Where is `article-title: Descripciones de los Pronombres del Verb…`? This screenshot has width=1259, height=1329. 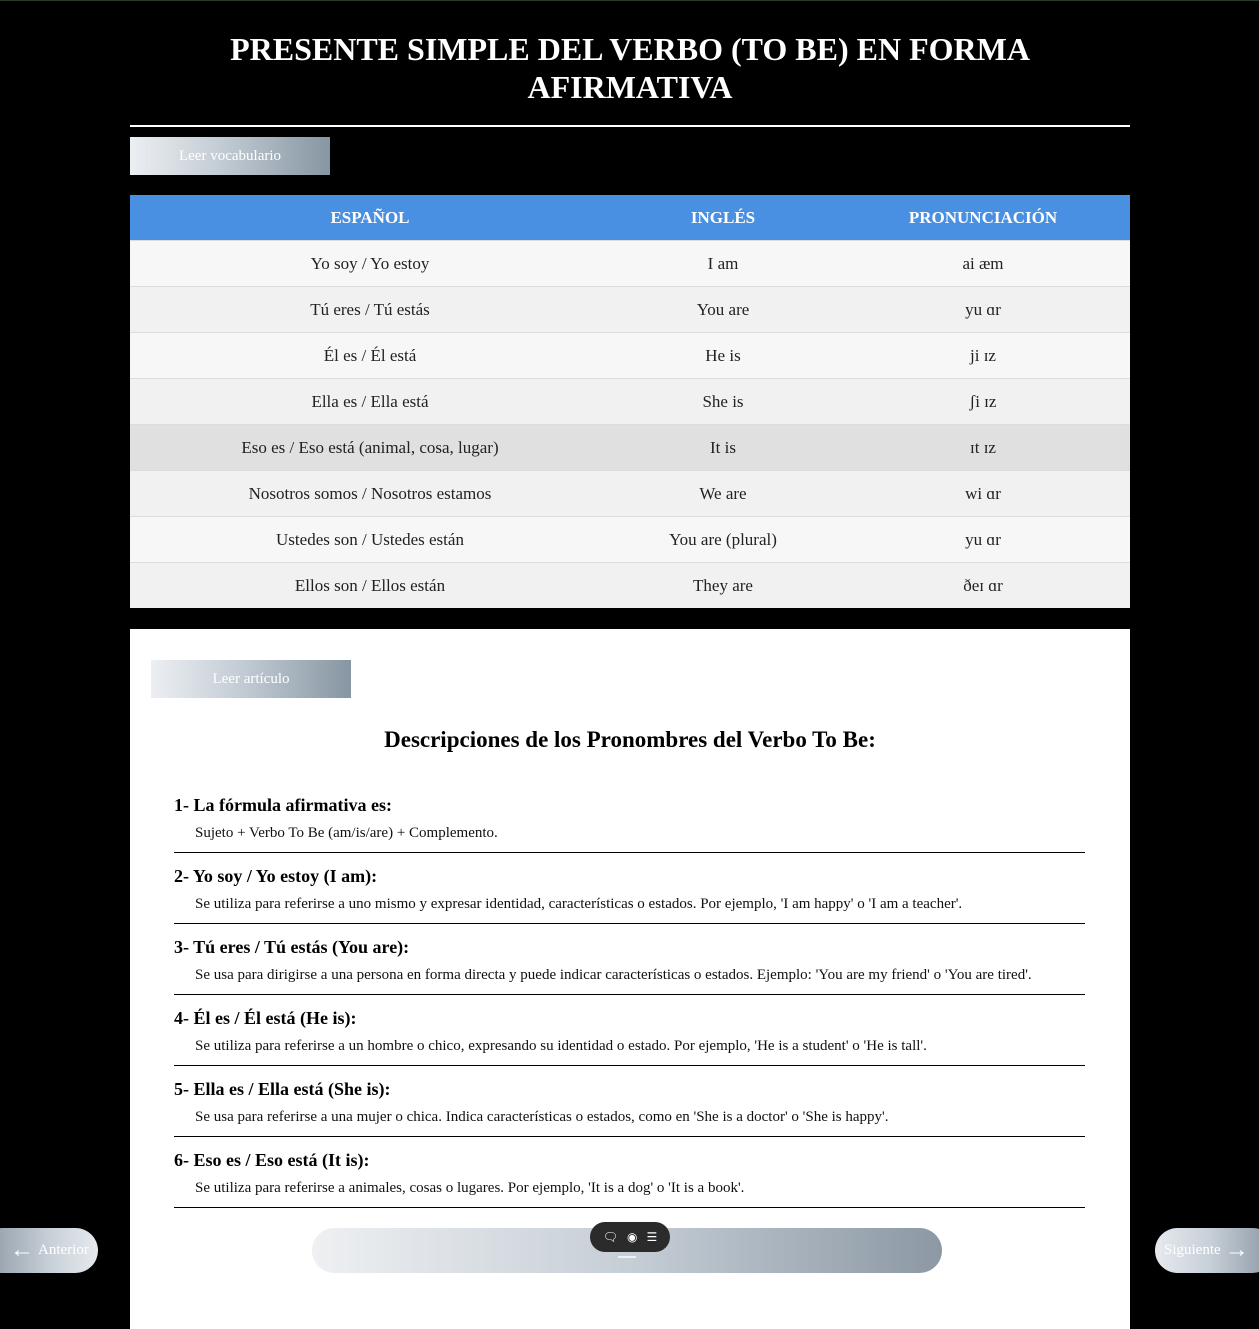 article-title: Descripciones de los Pronombres del Verb… is located at coordinates (630, 739).